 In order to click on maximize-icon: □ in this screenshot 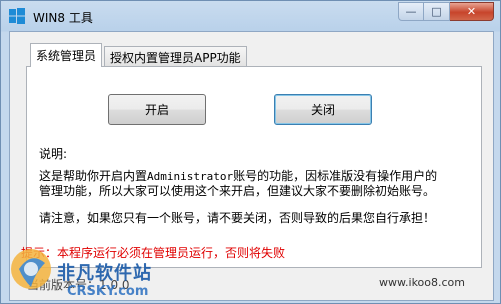, I will do `click(436, 11)`.